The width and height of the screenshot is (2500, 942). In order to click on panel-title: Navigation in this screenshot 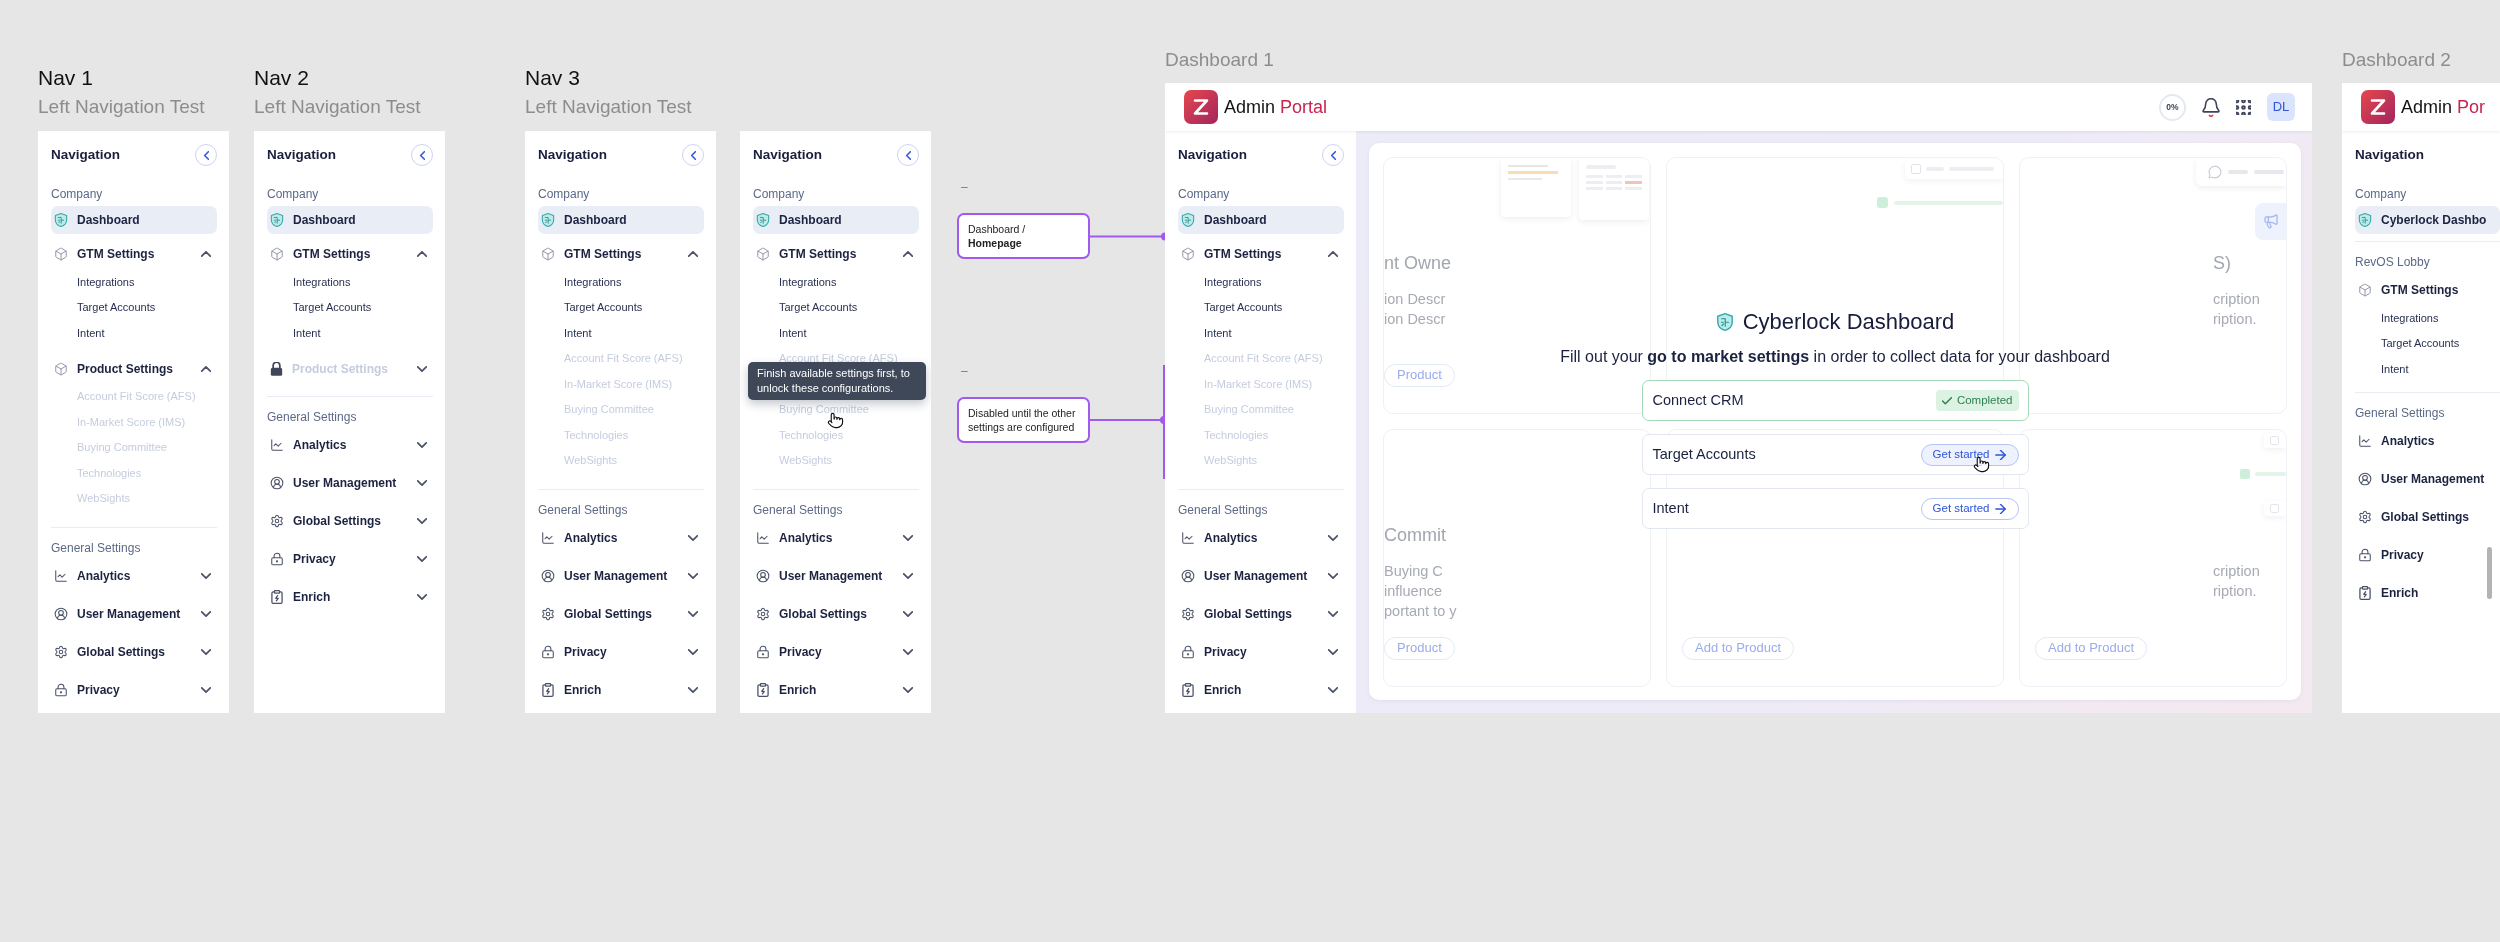, I will do `click(787, 155)`.